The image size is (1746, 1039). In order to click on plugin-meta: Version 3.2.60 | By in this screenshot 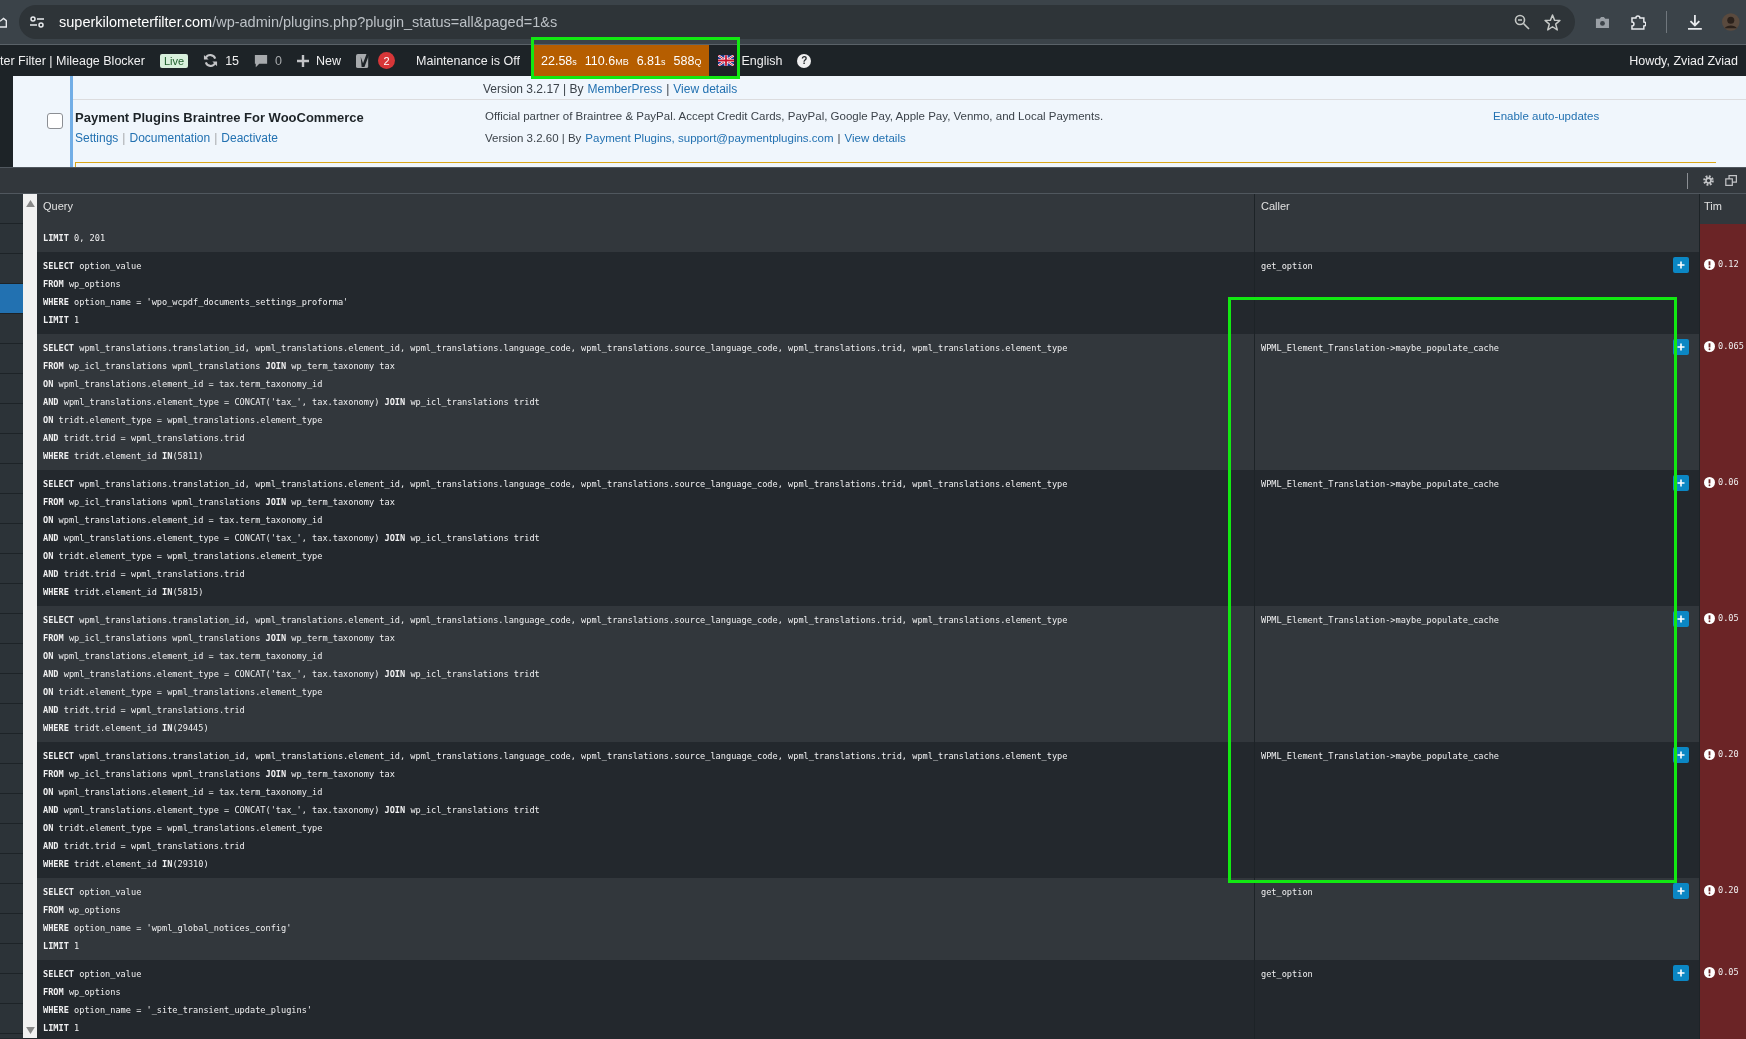, I will do `click(533, 138)`.